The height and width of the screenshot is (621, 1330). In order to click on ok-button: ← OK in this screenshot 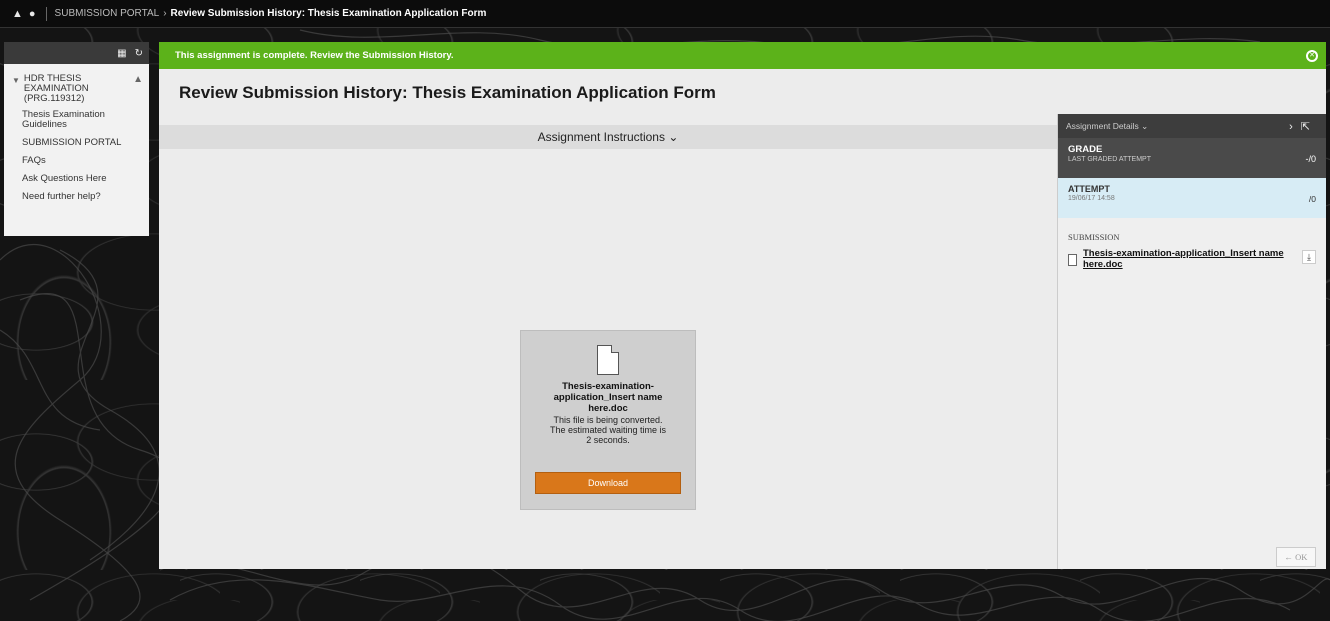, I will do `click(1296, 557)`.